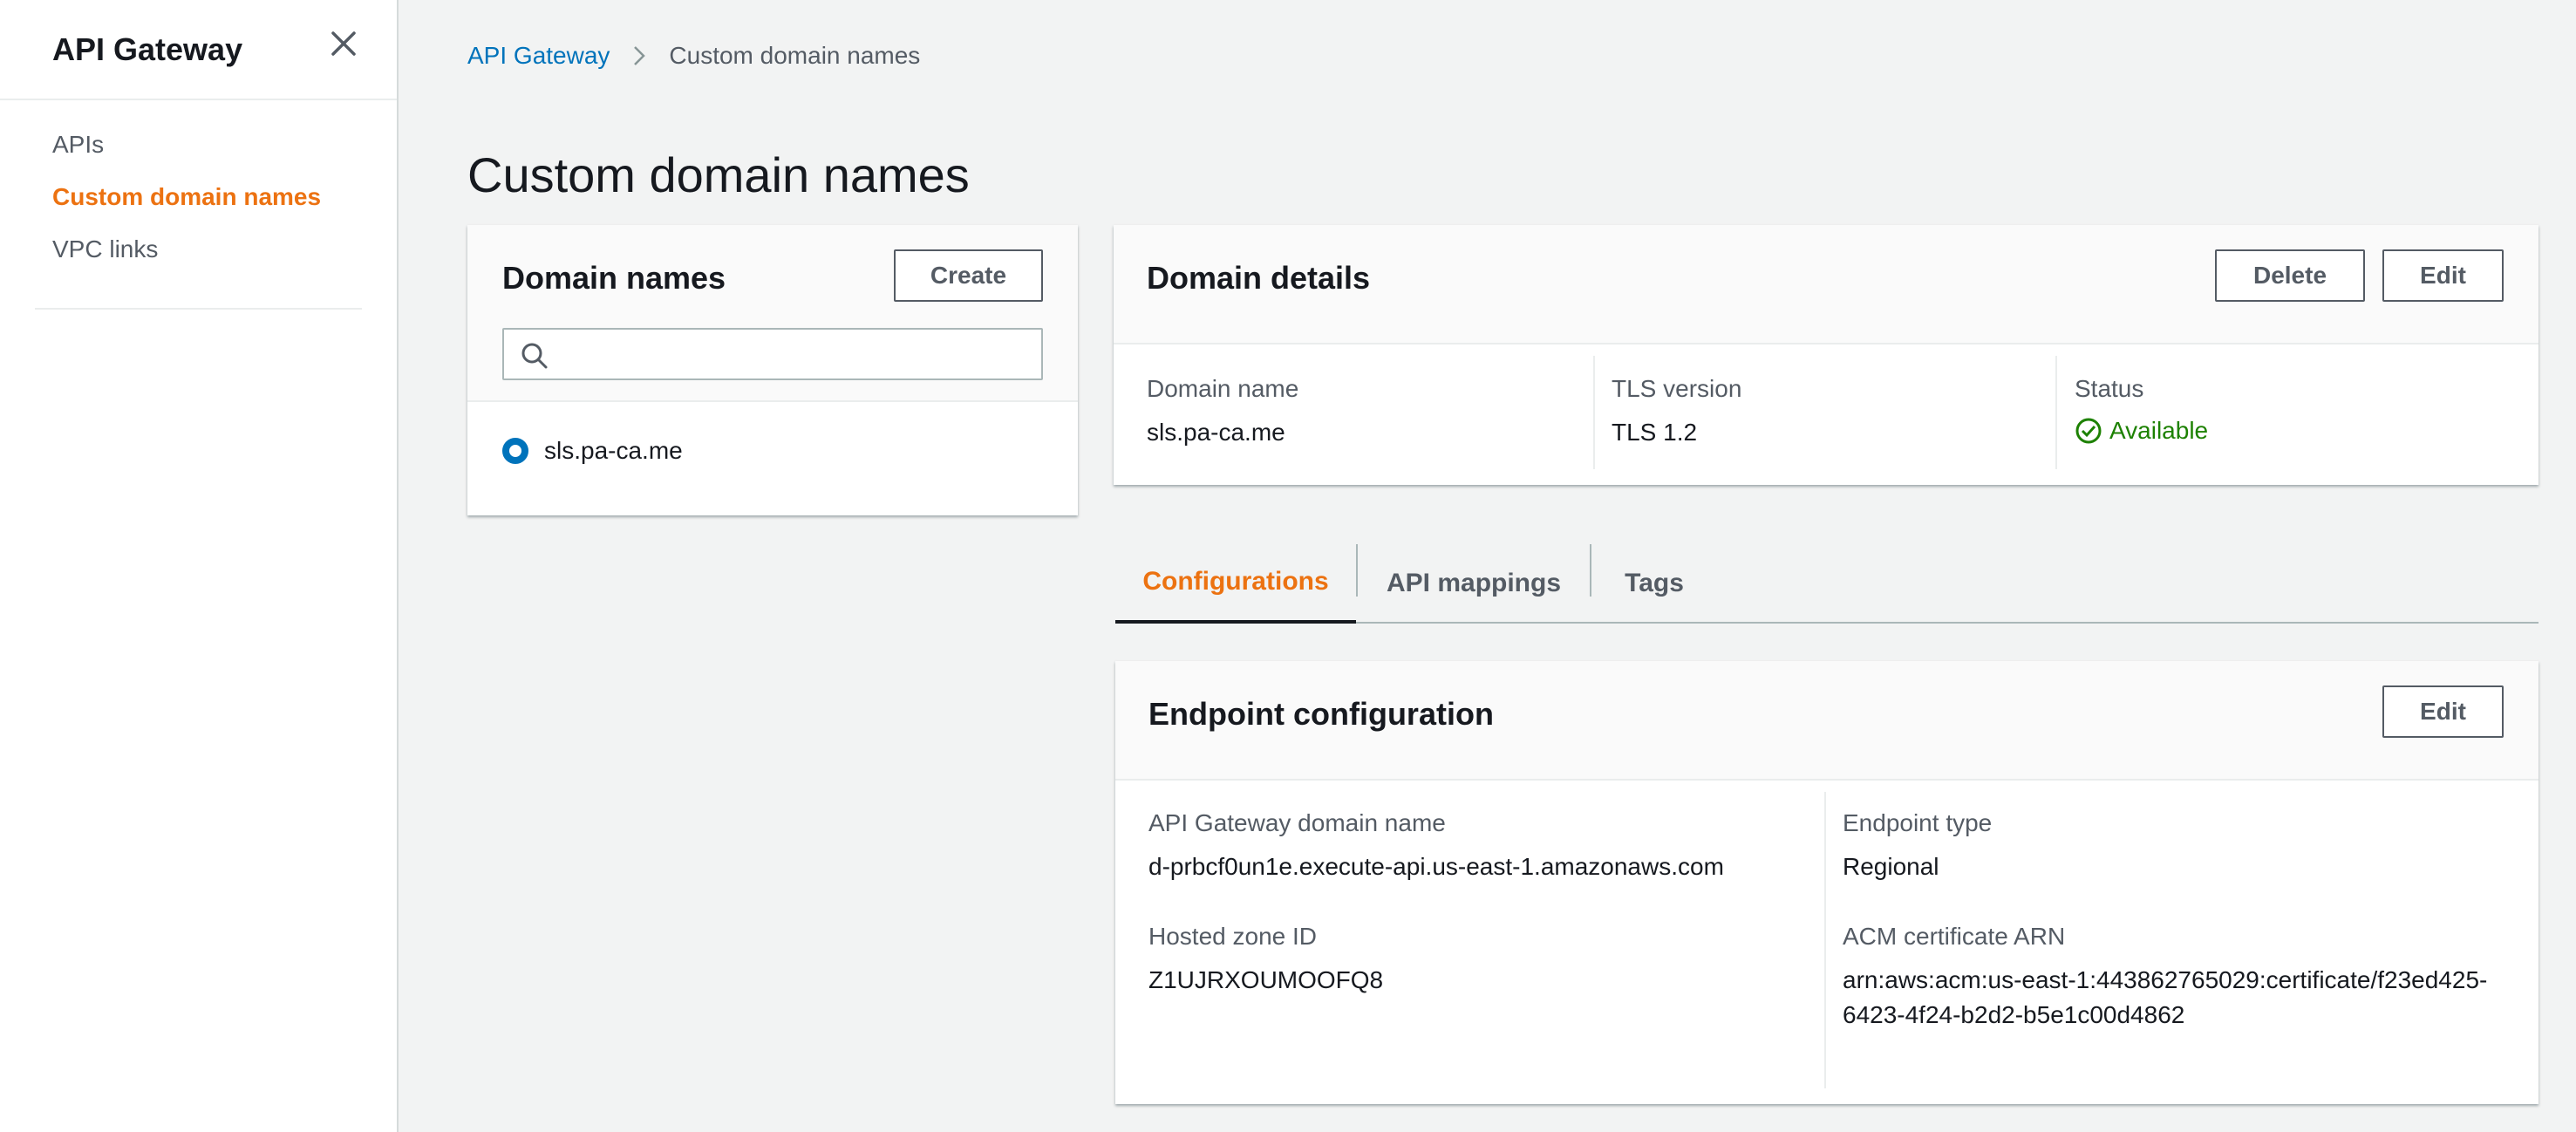 The image size is (2576, 1132). I want to click on sidebar-title: API Gateway, so click(147, 49).